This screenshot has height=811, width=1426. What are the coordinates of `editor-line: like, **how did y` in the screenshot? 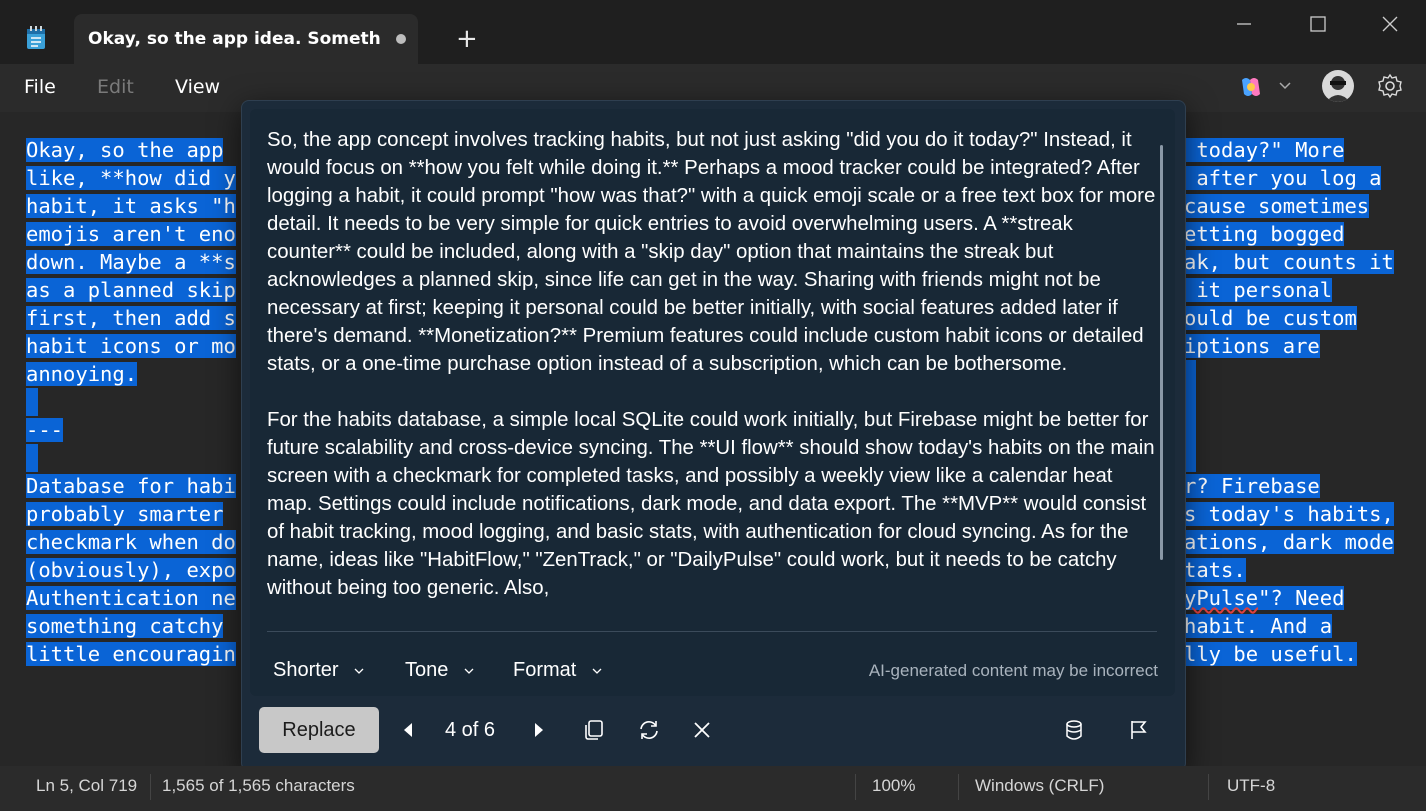 It's located at (131, 178).